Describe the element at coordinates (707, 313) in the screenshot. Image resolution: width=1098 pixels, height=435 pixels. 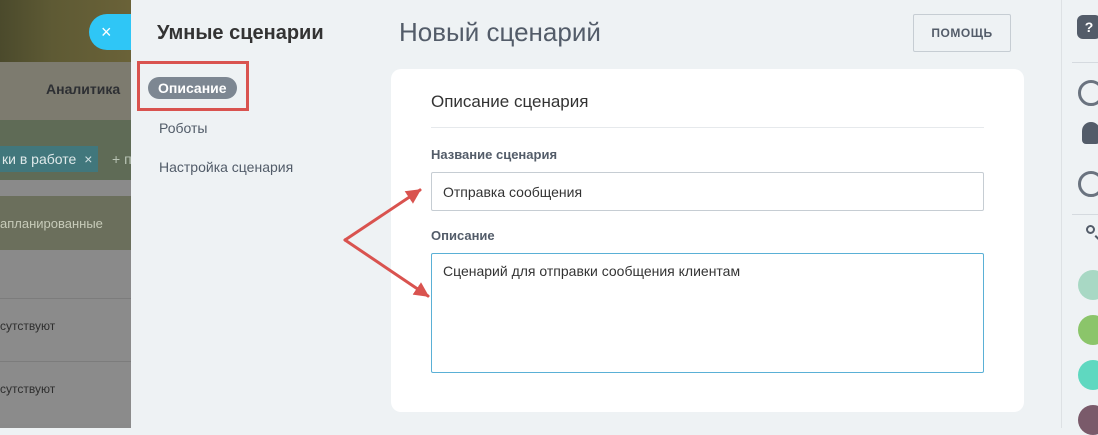
I see `description-textarea: Сценарий для отправки сообщения клиентам` at that location.